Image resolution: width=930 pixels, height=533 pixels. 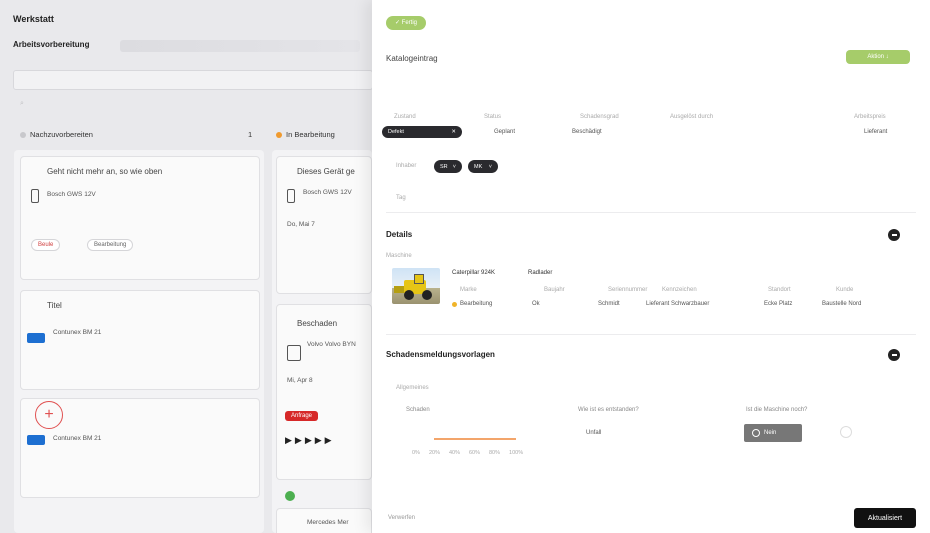 What do you see at coordinates (468, 453) in the screenshot?
I see `slider-ticks: 0% 20% 40% 60% 80% 100%` at bounding box center [468, 453].